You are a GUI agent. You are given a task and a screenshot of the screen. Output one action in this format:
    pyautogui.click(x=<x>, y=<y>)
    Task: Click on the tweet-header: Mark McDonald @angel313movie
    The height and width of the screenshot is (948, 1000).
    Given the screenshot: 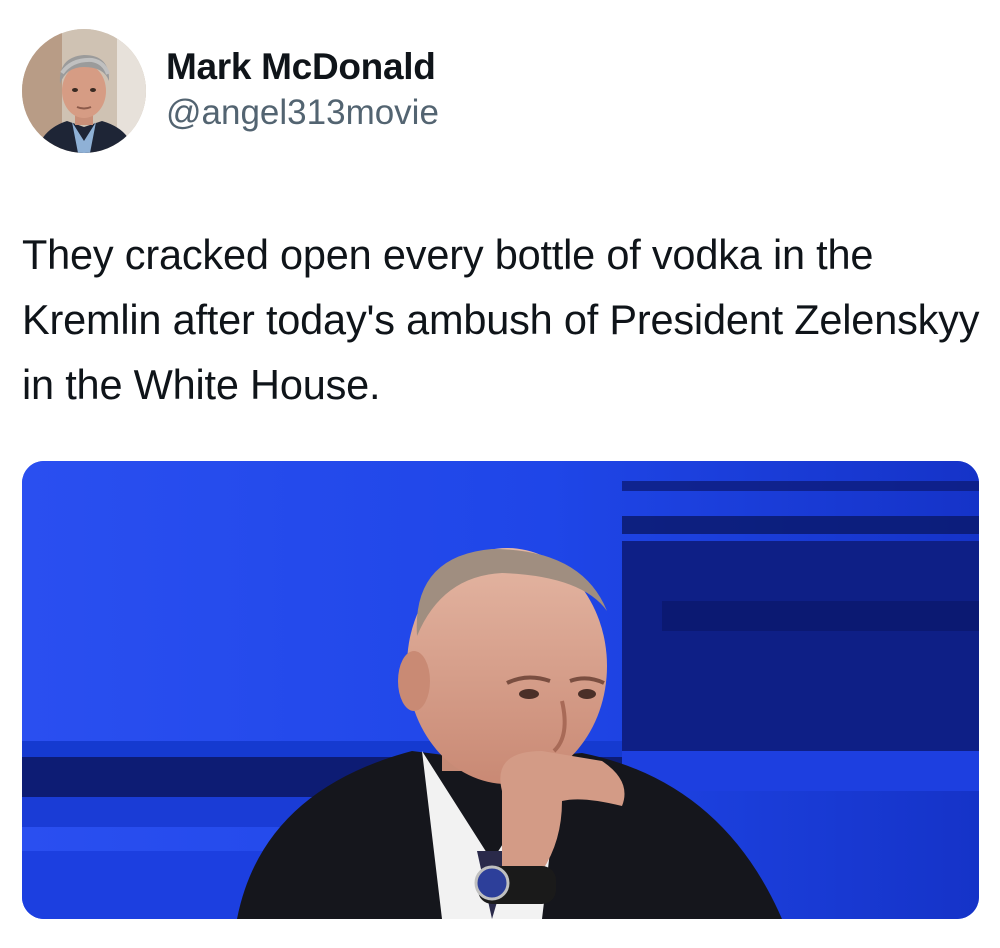 What is the action you would take?
    pyautogui.click(x=230, y=91)
    